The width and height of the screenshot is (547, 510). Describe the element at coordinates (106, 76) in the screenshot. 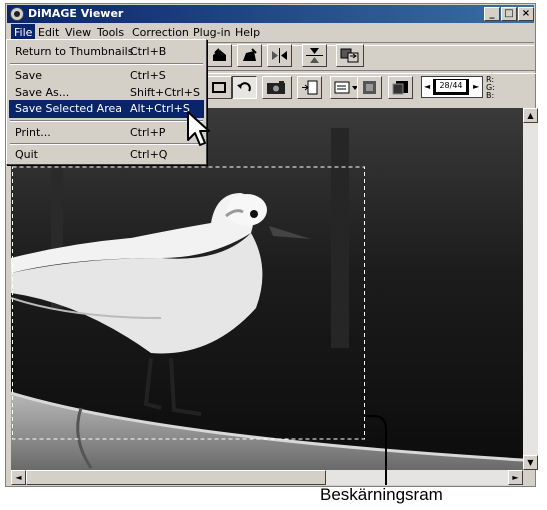

I see `menu-save: Save Ctrl+S` at that location.